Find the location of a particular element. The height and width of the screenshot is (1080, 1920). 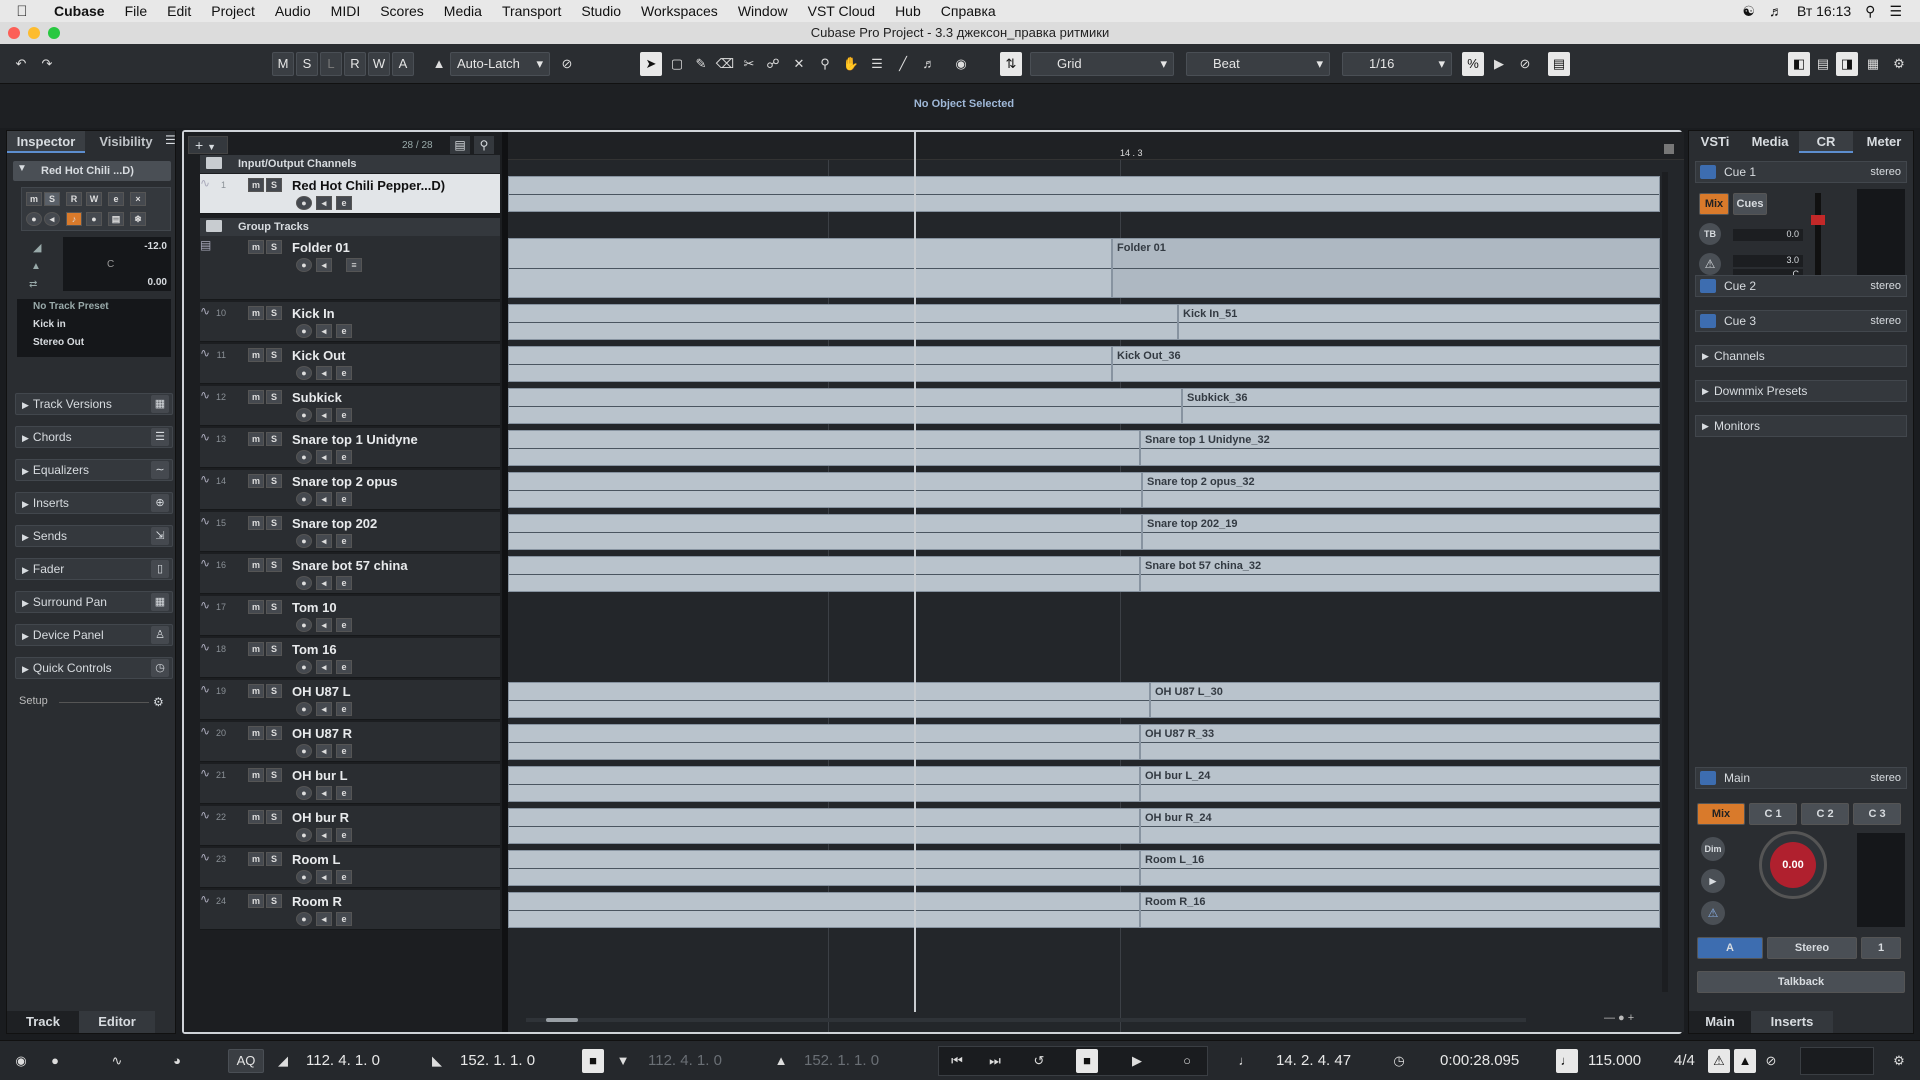

track-row: ∿ 23 m S Room L ● ◂ e is located at coordinates (350, 868).